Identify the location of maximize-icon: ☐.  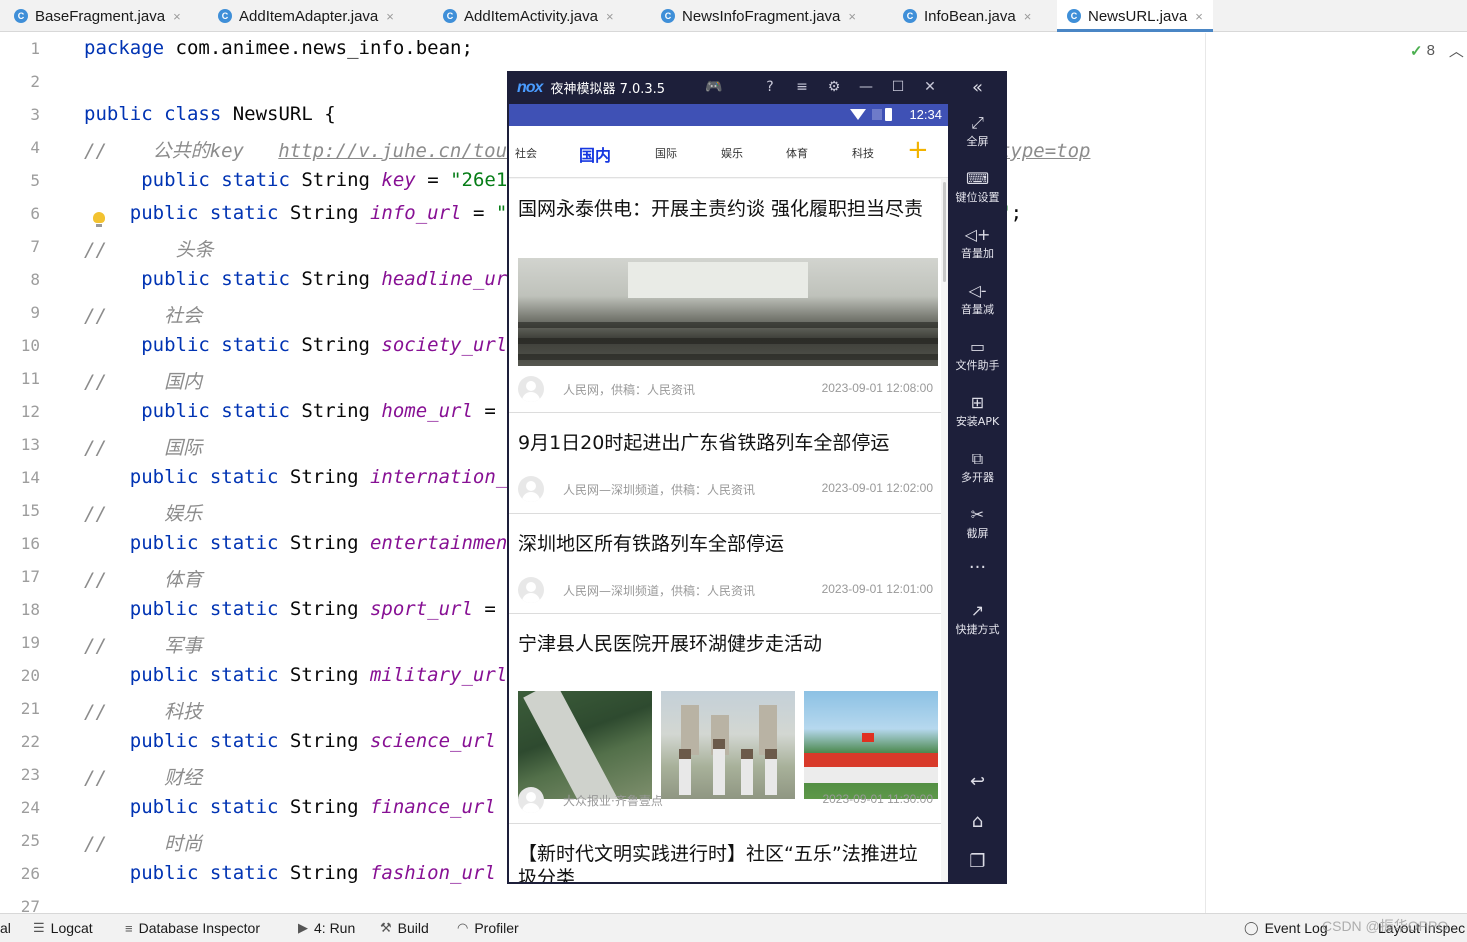
(898, 87).